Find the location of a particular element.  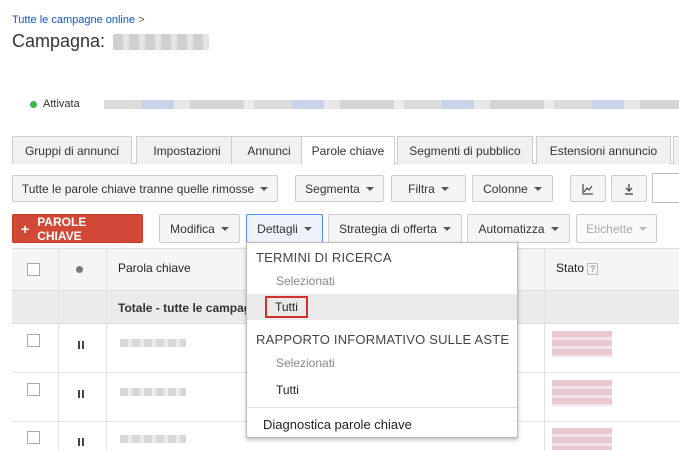

chart-toggle-button is located at coordinates (588, 188).